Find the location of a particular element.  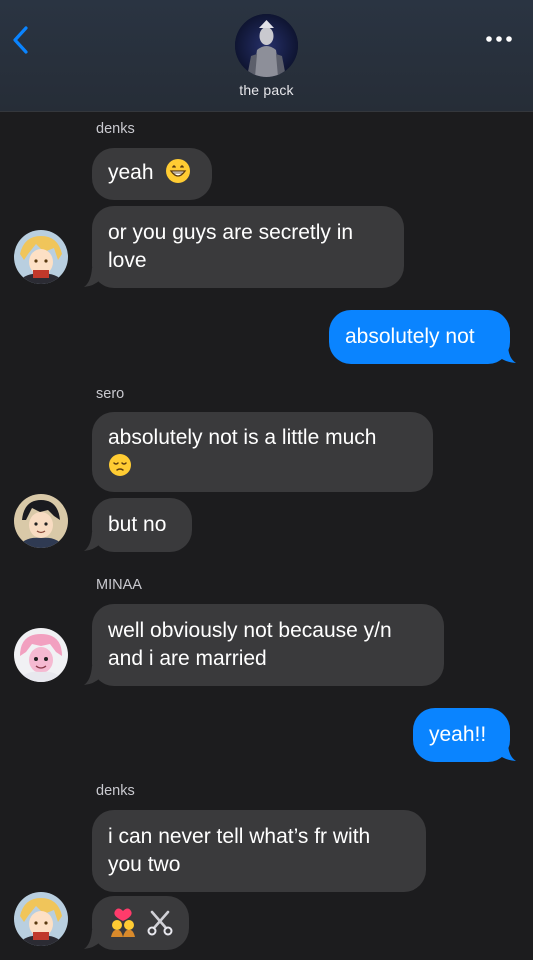

message-bubble: or you guys are secretly in love is located at coordinates (248, 247).